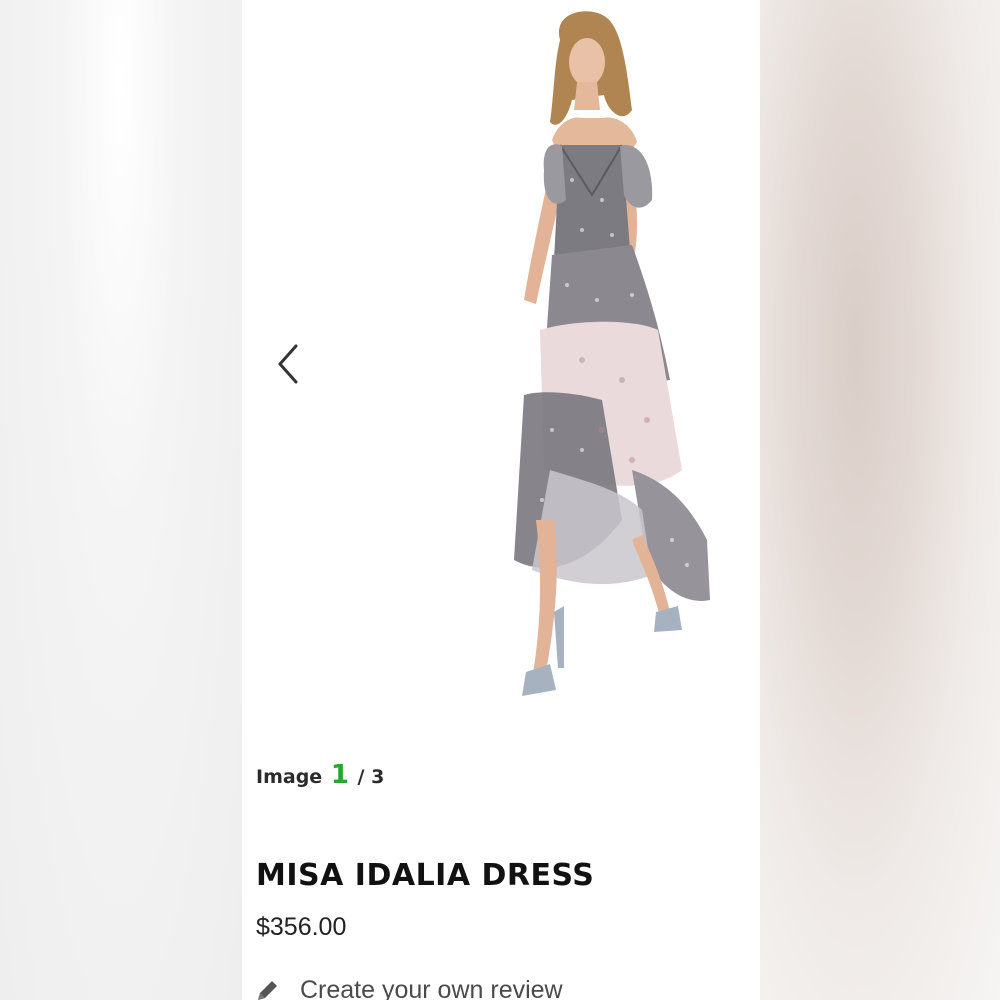  What do you see at coordinates (425, 875) in the screenshot?
I see `product-title: MISA IDALIA DRESS` at bounding box center [425, 875].